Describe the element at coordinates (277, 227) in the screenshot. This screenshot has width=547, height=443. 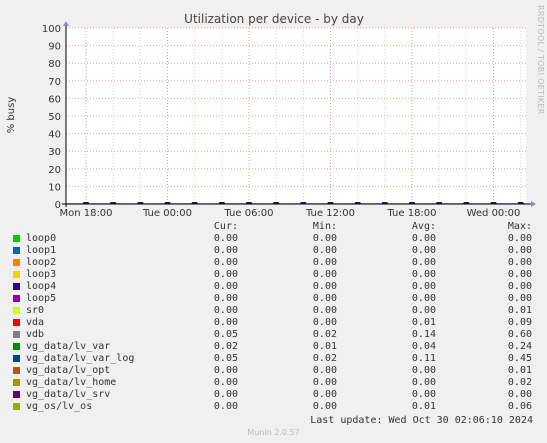
I see `legend-header: Cur: Min: Avg: Max:` at that location.